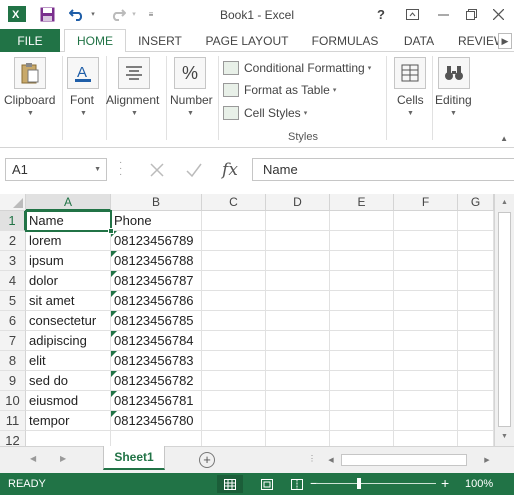 Image resolution: width=514 pixels, height=495 pixels. Describe the element at coordinates (192, 98) in the screenshot. I see `number-group: % Number ▼` at that location.